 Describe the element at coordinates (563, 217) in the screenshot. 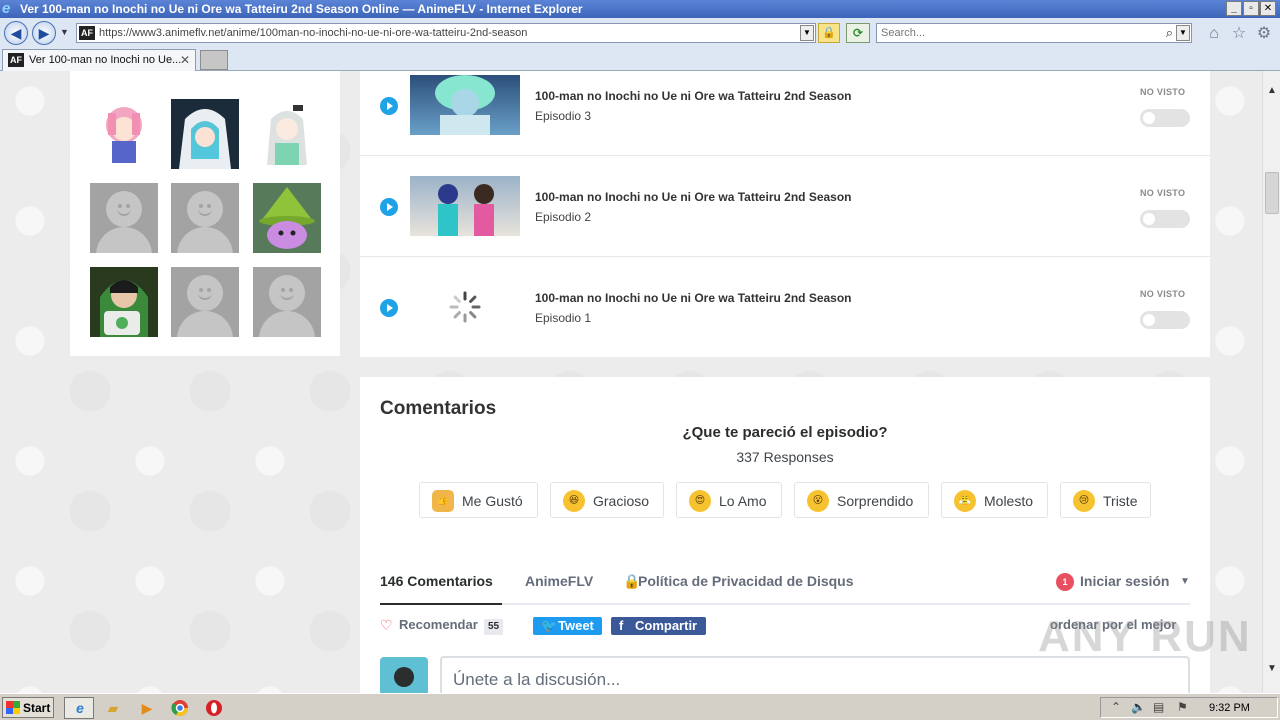

I see `episode-number: Episodio 2` at that location.